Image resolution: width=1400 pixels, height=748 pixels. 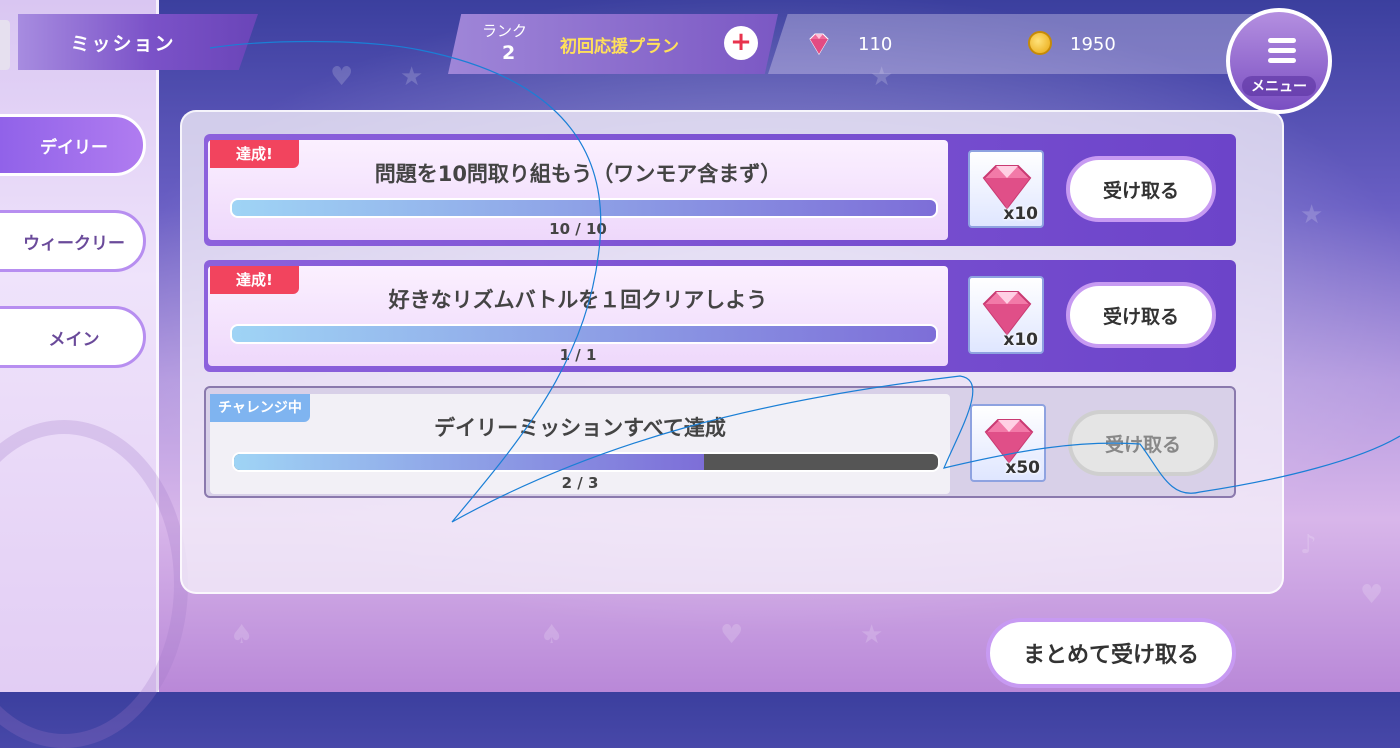 I want to click on mission-row: チャレンジ中 デイリーミッションすべて達成 2 / 3 x50 受け取る, so click(x=720, y=442).